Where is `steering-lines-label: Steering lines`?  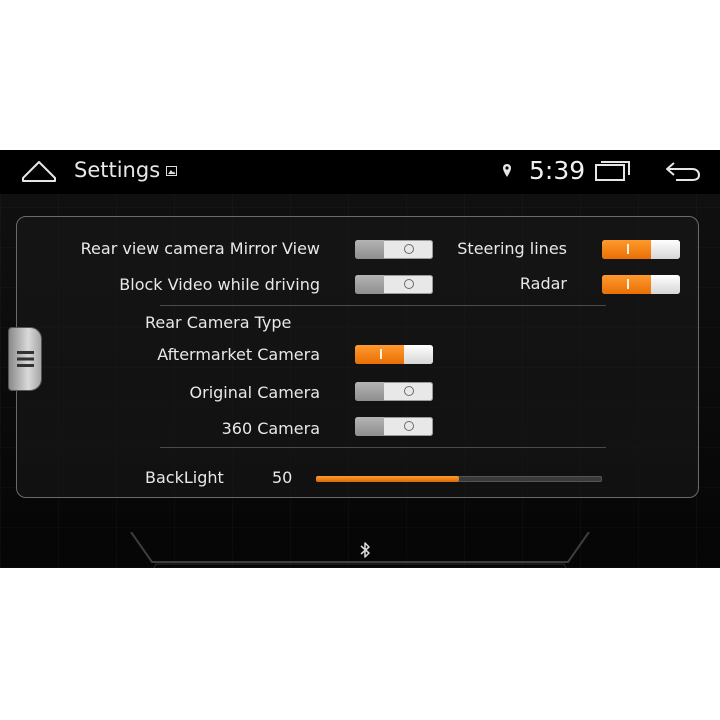
steering-lines-label: Steering lines is located at coordinates (512, 248).